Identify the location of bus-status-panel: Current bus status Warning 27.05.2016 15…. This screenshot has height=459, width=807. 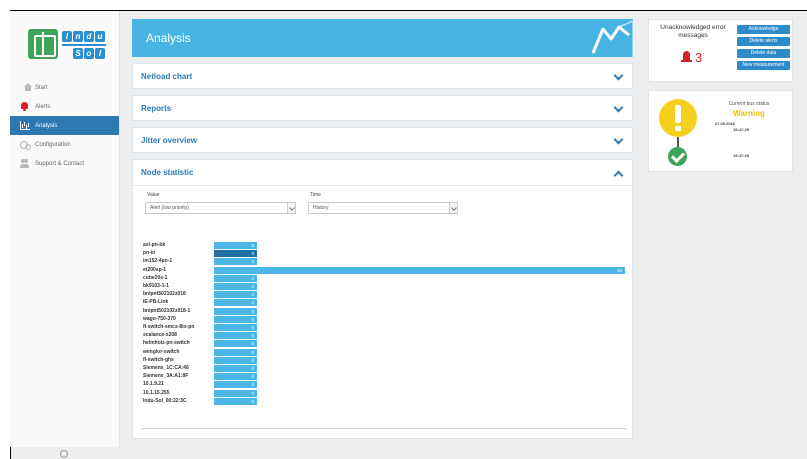
(720, 131).